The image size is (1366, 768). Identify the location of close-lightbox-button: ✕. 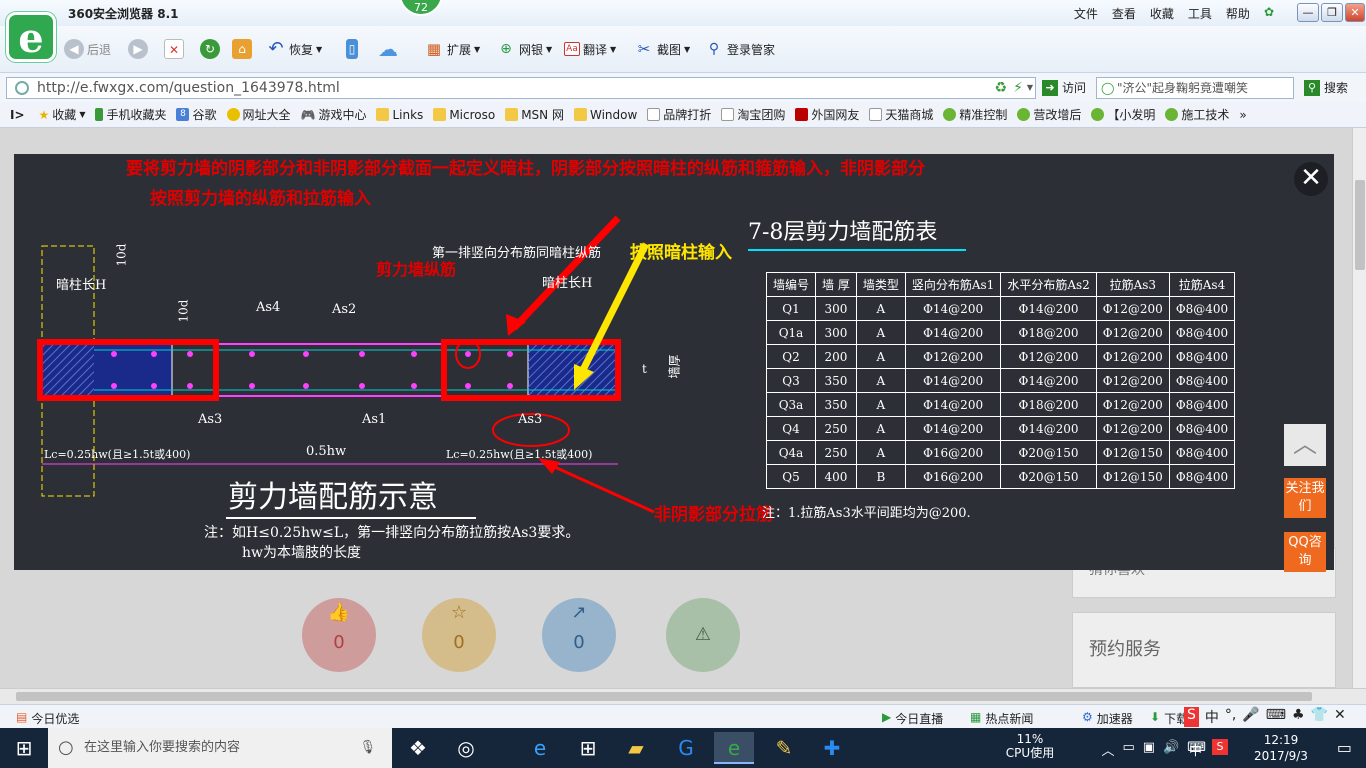
(1311, 179).